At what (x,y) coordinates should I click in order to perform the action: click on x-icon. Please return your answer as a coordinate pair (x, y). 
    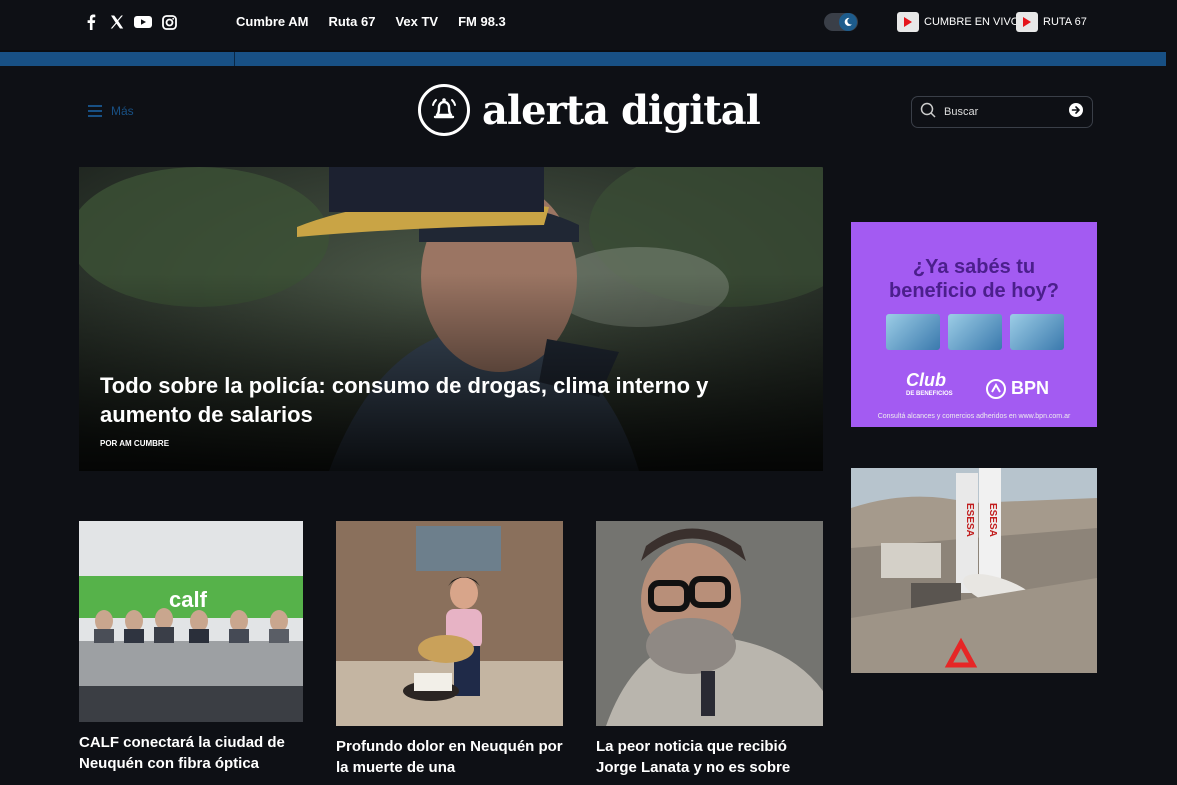
    Looking at the image, I should click on (117, 22).